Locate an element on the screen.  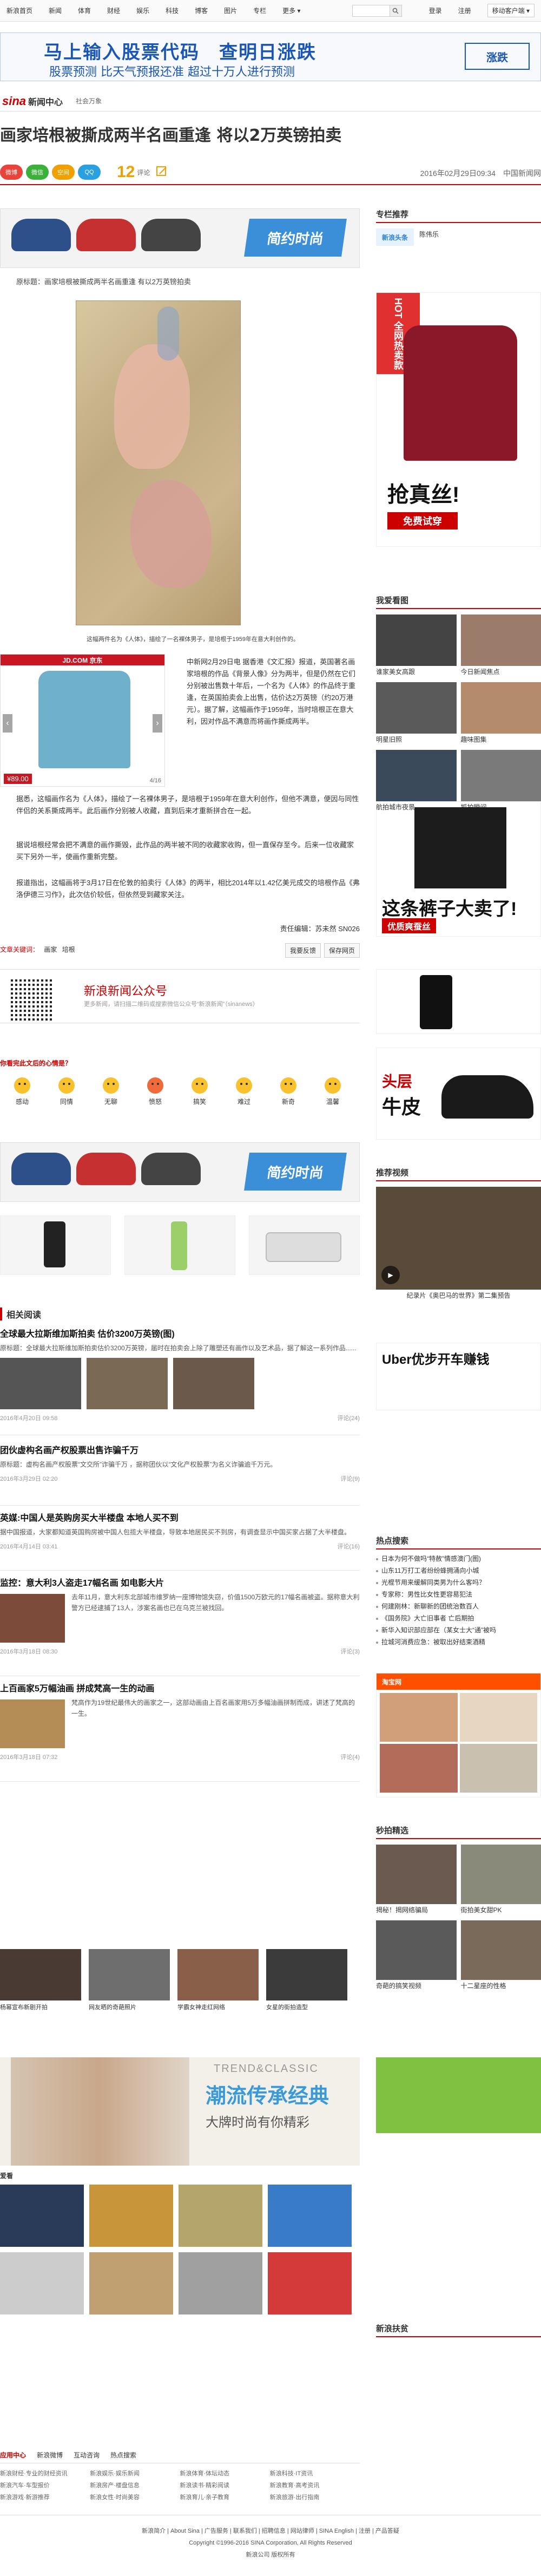
related-comments: 评论(24) is located at coordinates (349, 1418).